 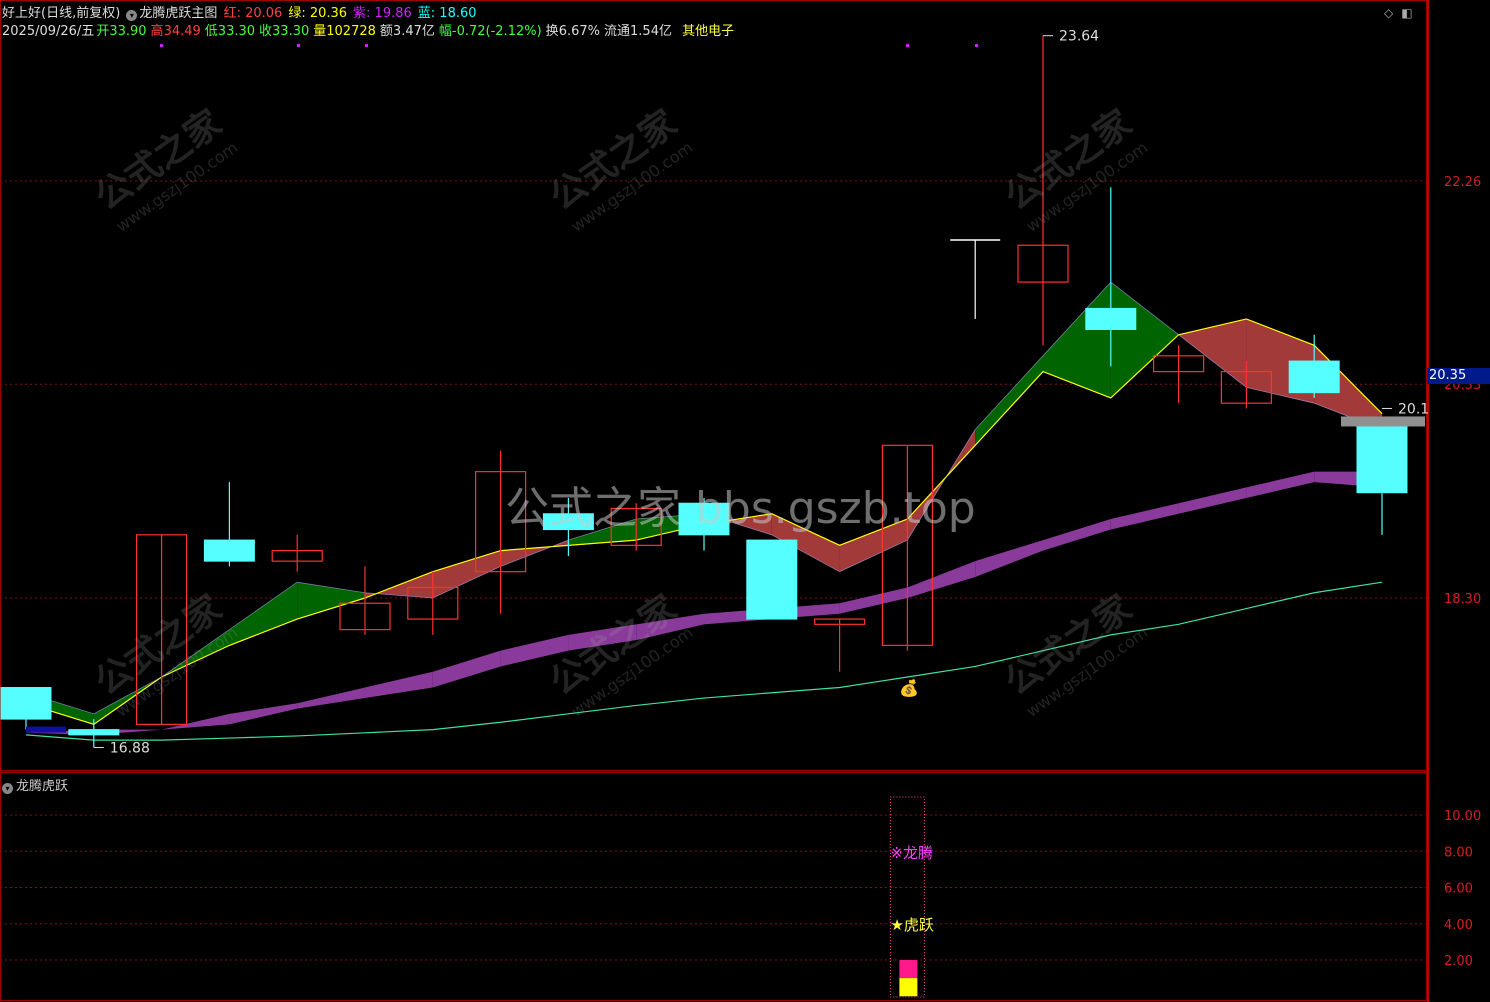 I want to click on signal-label-longteng: ※龙腾, so click(x=911, y=853).